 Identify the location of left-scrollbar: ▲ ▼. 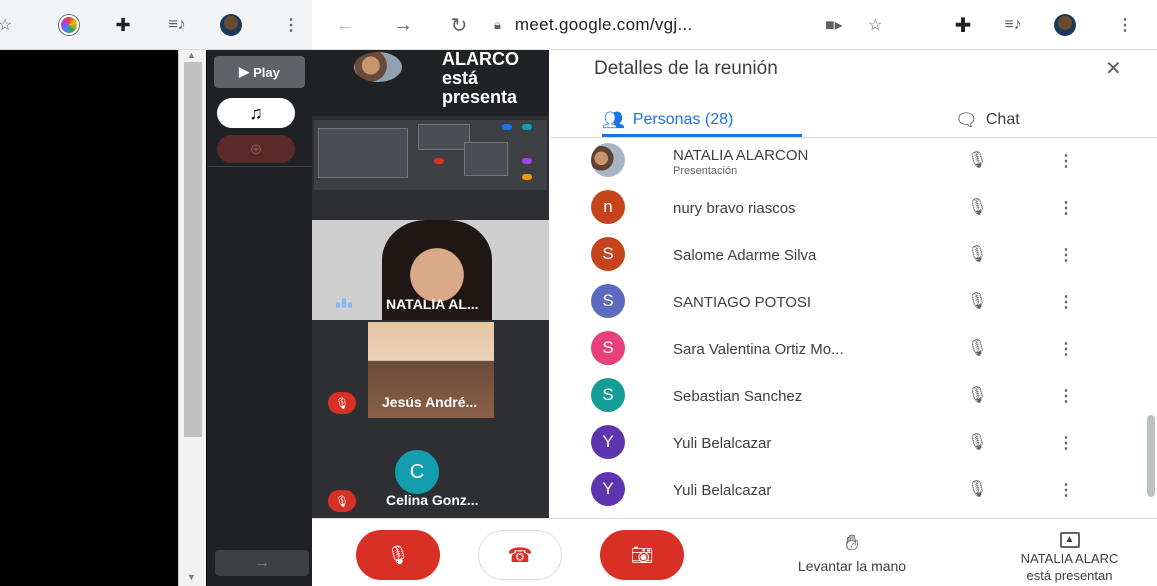
(192, 318).